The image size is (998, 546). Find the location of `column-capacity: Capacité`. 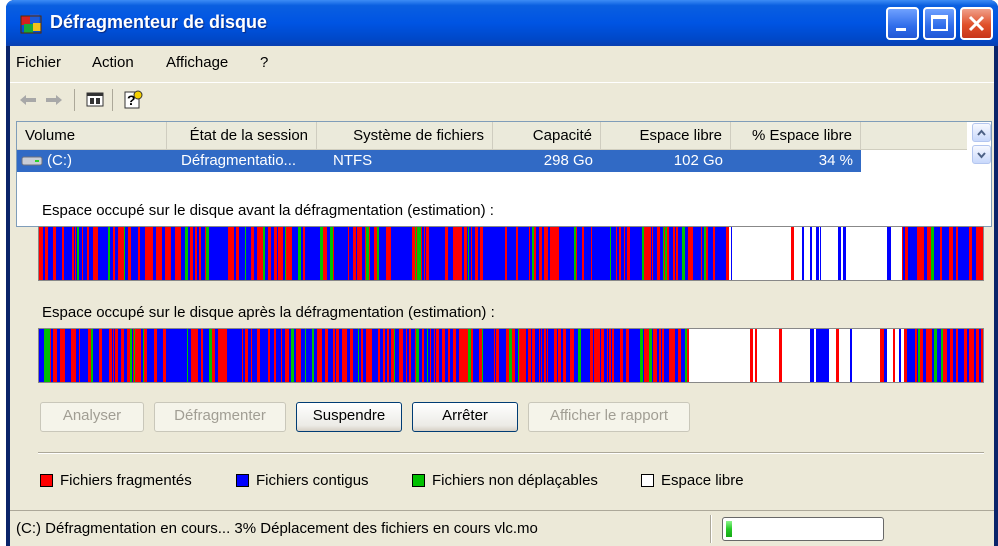

column-capacity: Capacité is located at coordinates (547, 136).